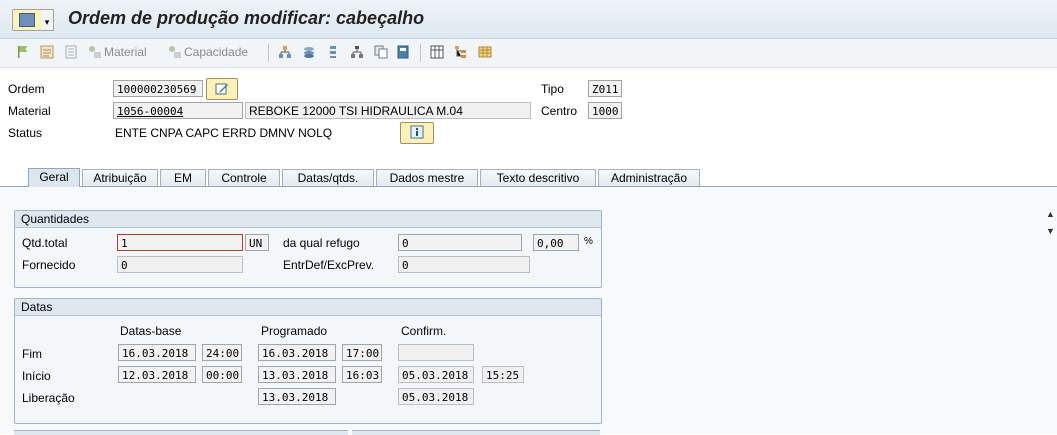 This screenshot has width=1057, height=435. I want to click on tab-dados-mestre: Dados mestre, so click(427, 177).